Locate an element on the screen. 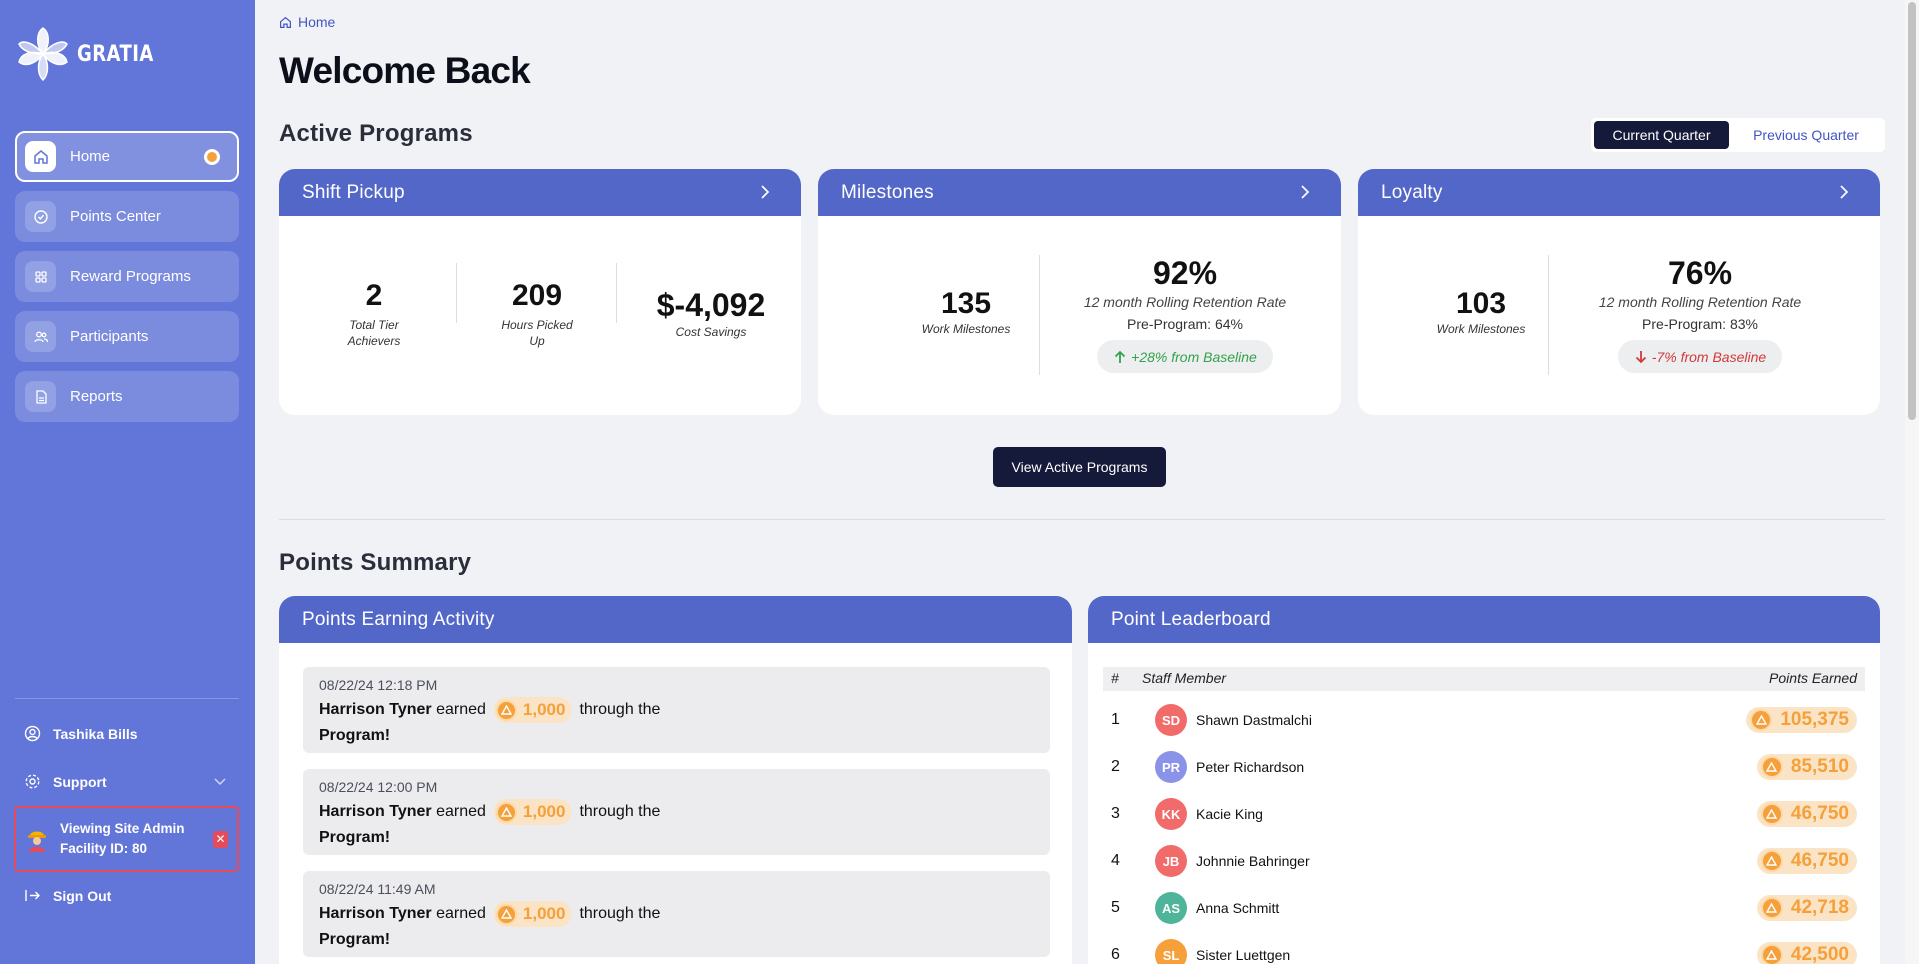 This screenshot has height=964, width=1919. page-scrollbar is located at coordinates (1912, 482).